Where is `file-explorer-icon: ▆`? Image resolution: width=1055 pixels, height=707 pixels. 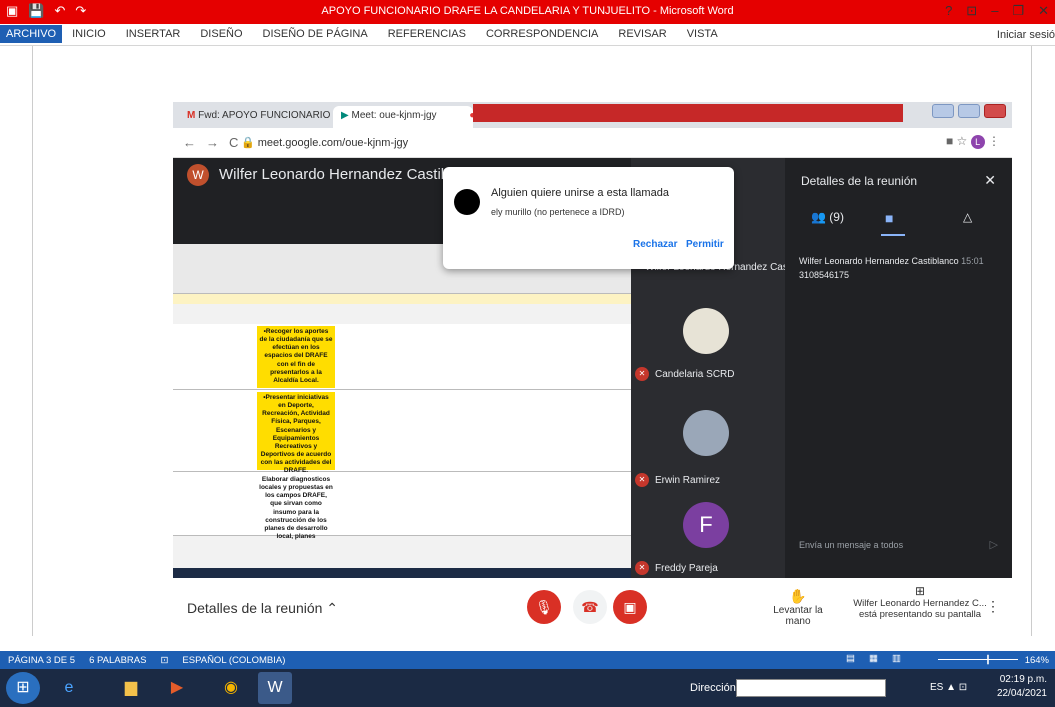
file-explorer-icon: ▆ is located at coordinates (131, 688).